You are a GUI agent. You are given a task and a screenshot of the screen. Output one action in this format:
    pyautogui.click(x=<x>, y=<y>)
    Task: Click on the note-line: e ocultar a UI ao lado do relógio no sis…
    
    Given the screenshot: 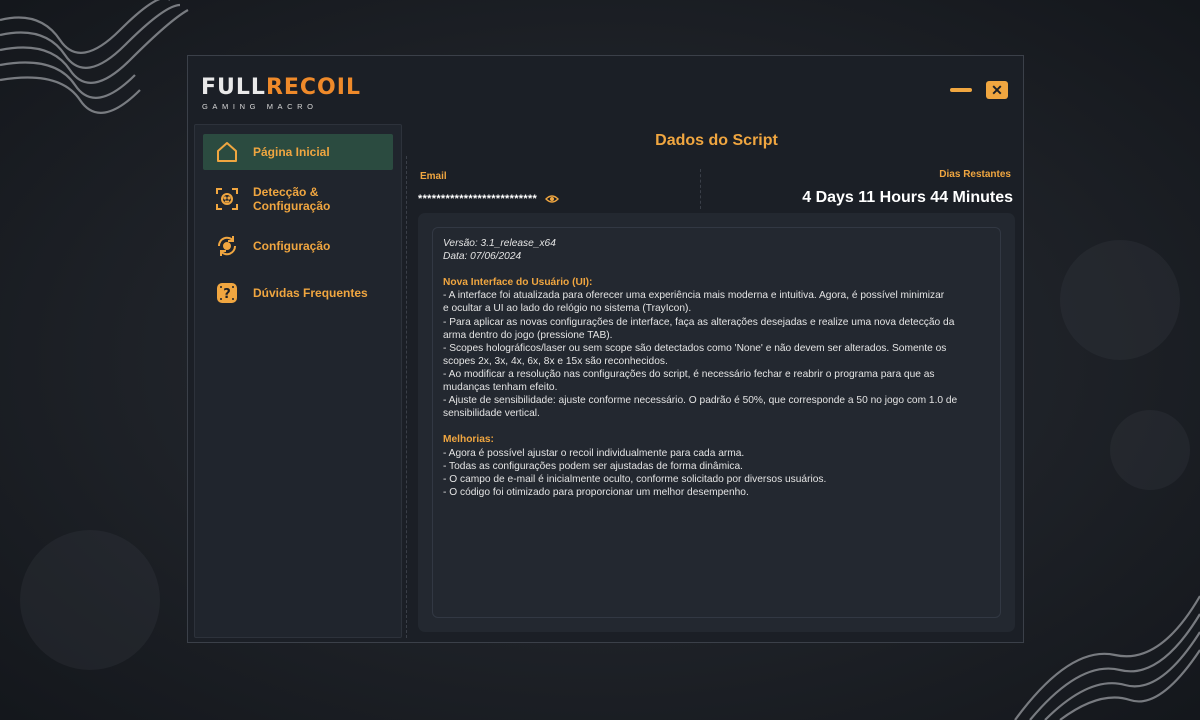 What is the action you would take?
    pyautogui.click(x=567, y=309)
    